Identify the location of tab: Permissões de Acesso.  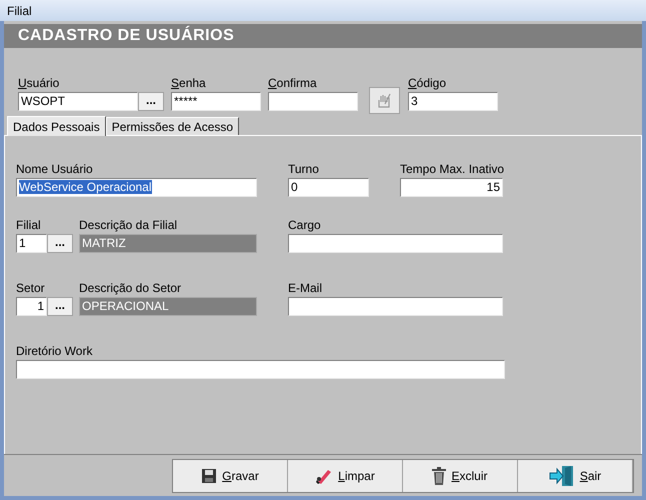
(173, 126).